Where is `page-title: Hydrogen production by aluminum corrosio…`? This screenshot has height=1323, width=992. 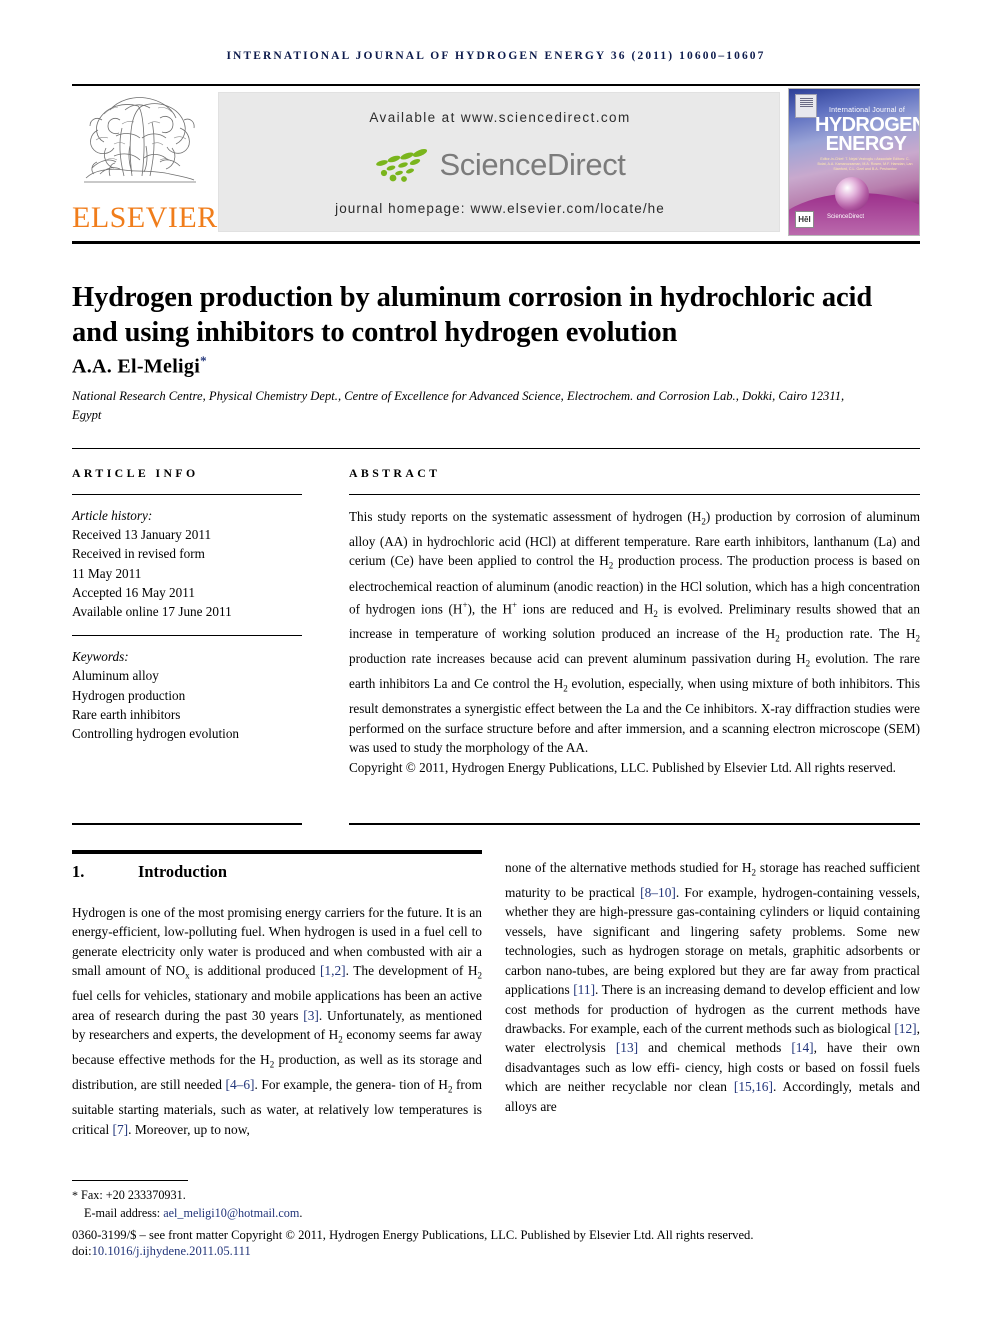
page-title: Hydrogen production by aluminum corrosio… is located at coordinates (472, 315).